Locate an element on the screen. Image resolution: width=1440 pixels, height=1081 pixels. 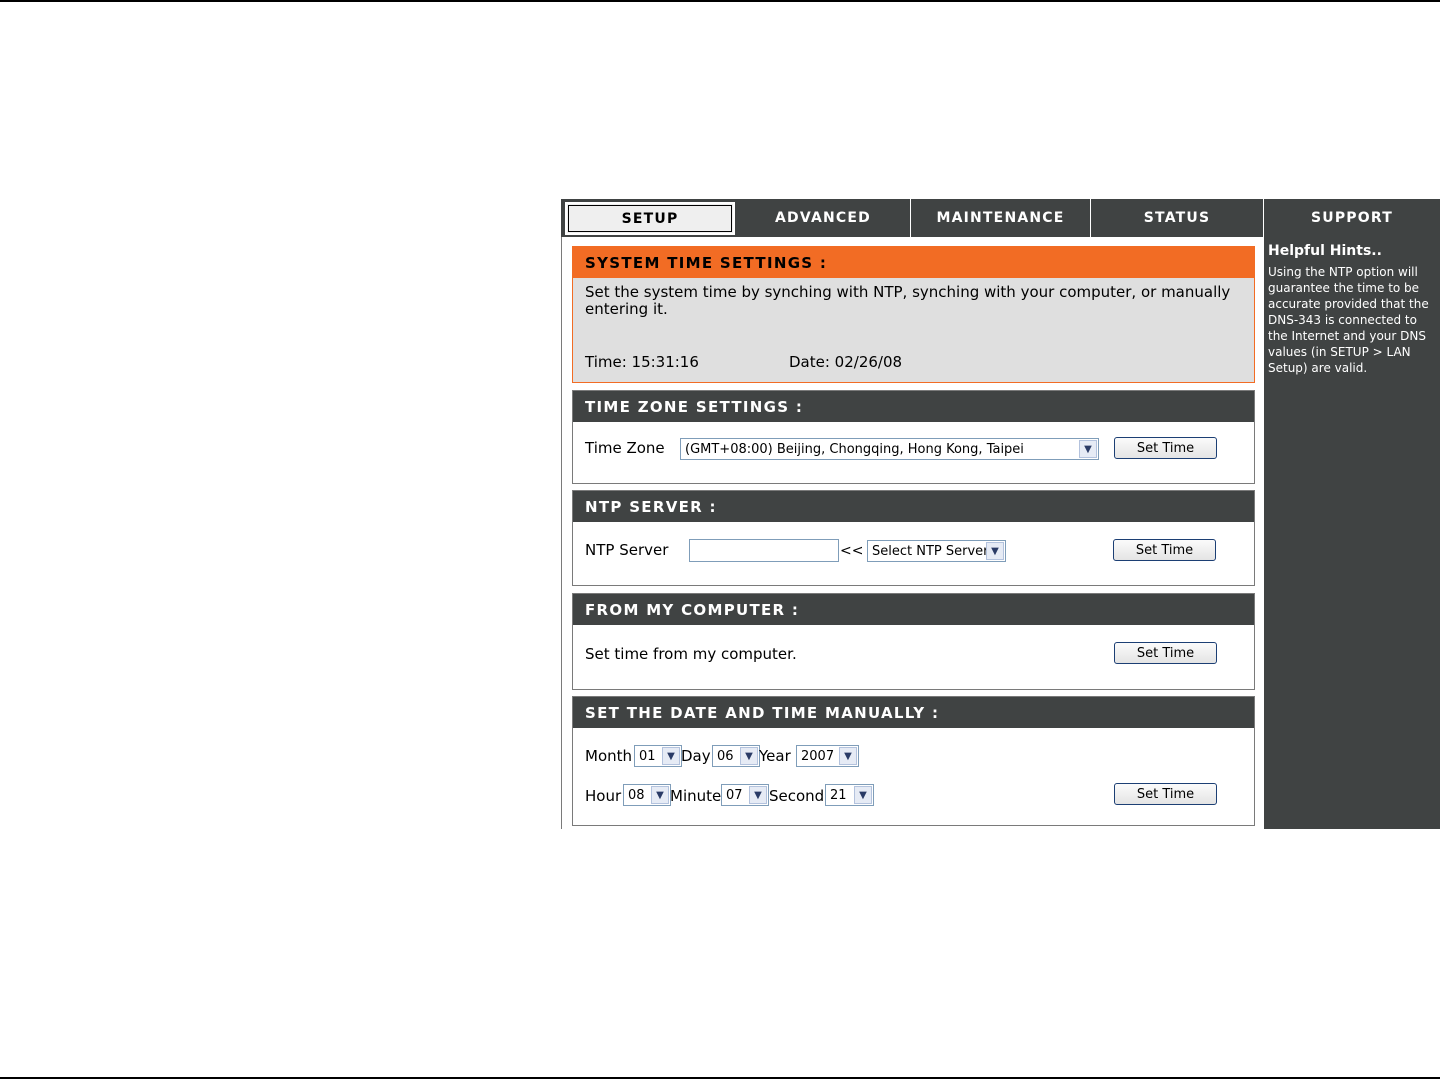
time-zone-label: Time Zone is located at coordinates (625, 448).